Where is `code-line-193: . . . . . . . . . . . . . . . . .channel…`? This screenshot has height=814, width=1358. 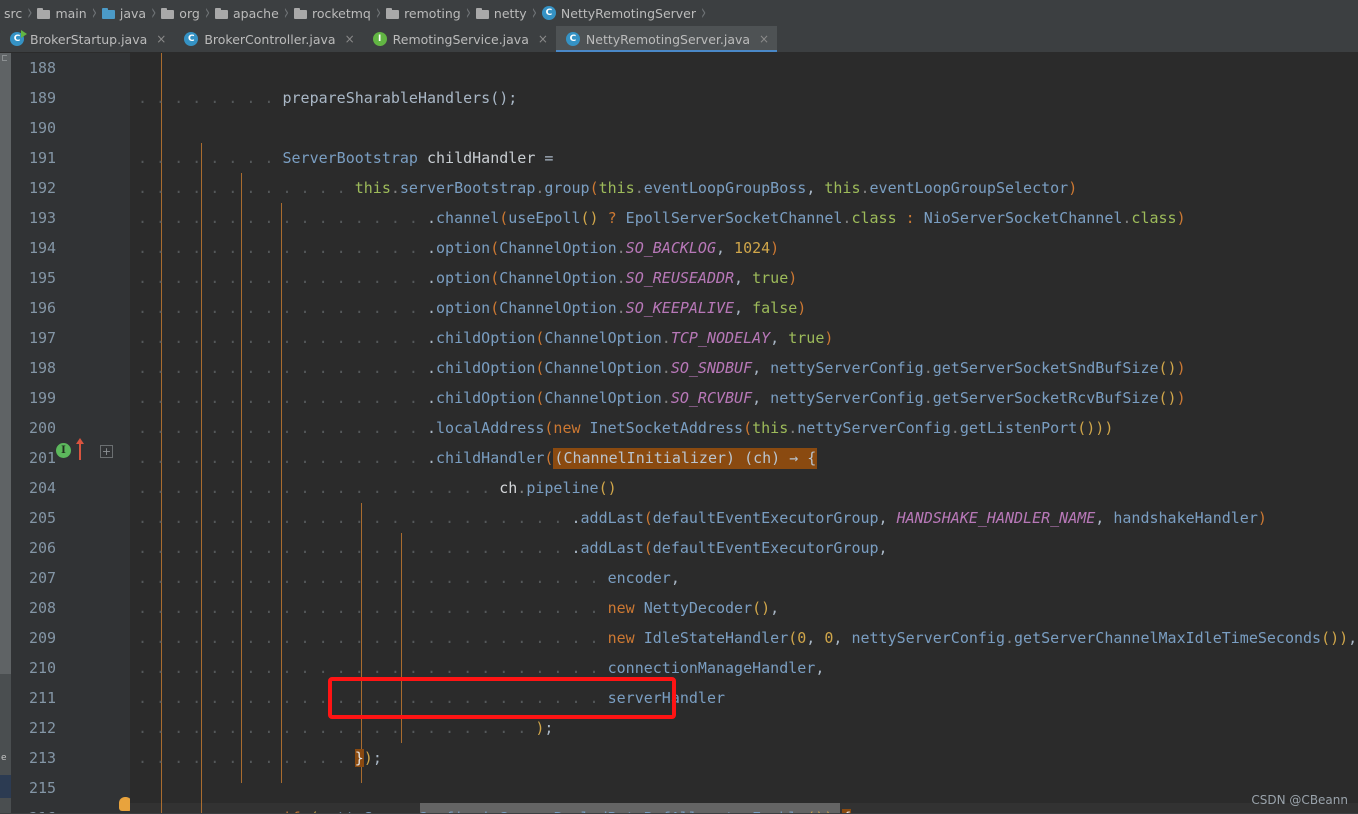 code-line-193: . . . . . . . . . . . . . . . . .channel… is located at coordinates (662, 218).